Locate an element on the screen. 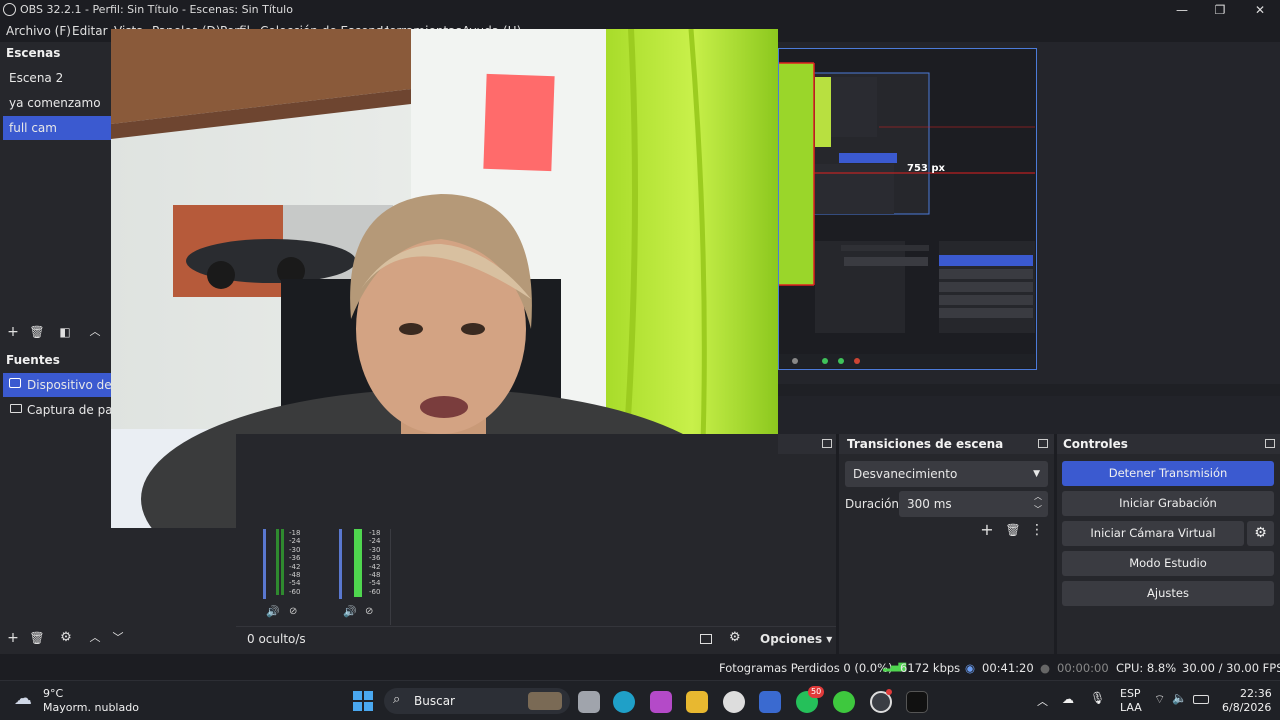 The height and width of the screenshot is (720, 1280). stream-time: 00:41:20 is located at coordinates (1008, 668).